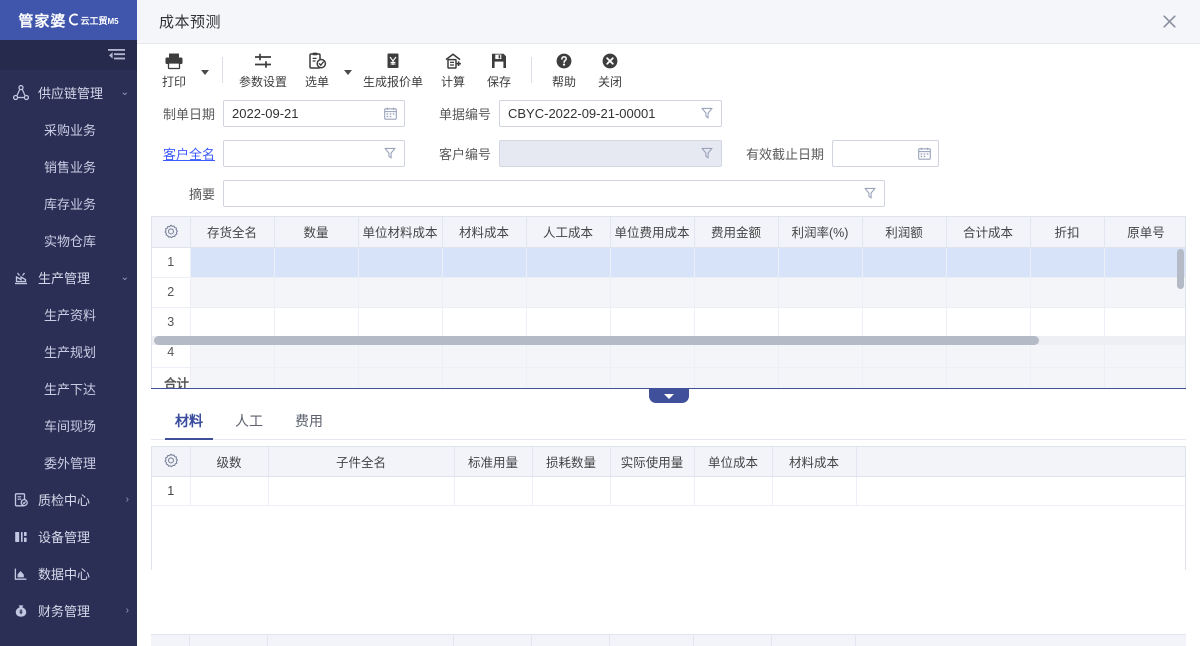  What do you see at coordinates (316, 232) in the screenshot?
I see `main-grid-col-1: 数量` at bounding box center [316, 232].